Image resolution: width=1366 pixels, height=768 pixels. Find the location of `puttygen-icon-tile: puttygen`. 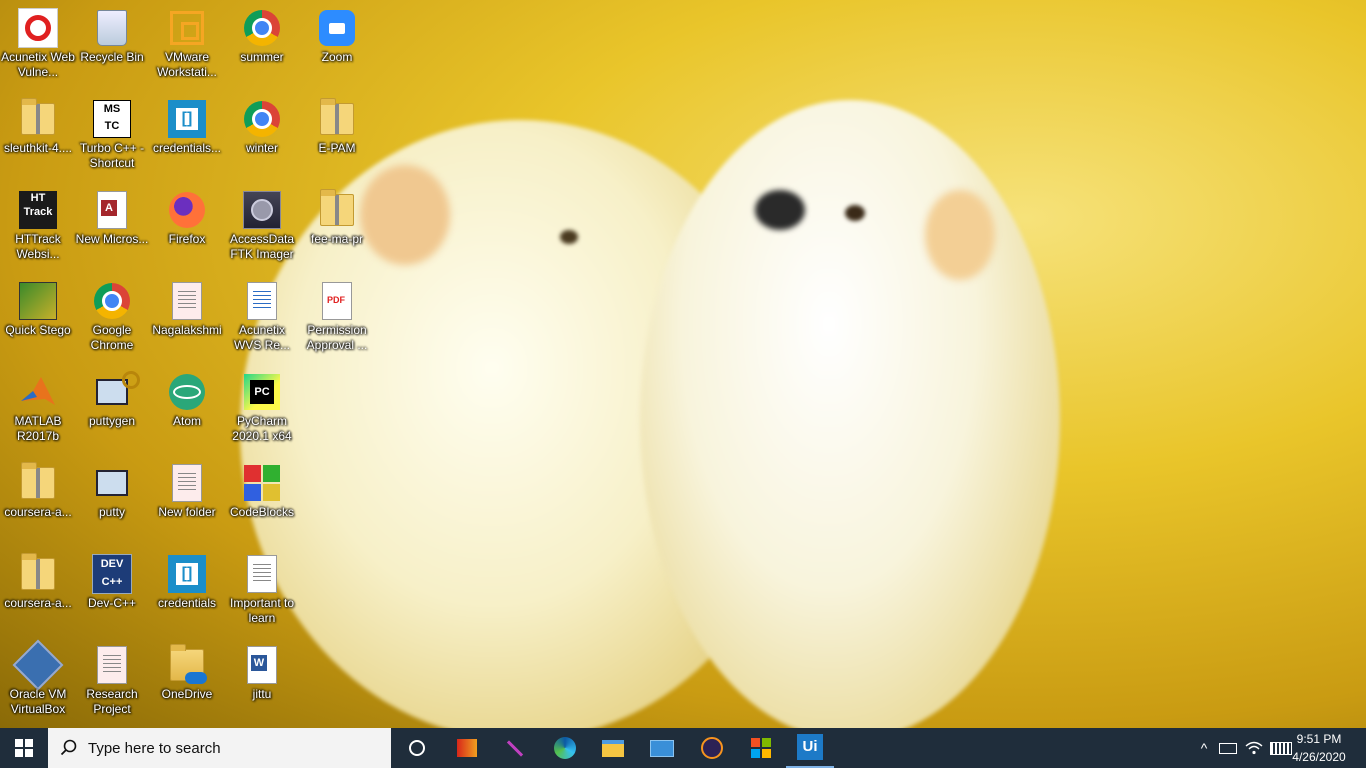

puttygen-icon-tile: puttygen is located at coordinates (112, 408).